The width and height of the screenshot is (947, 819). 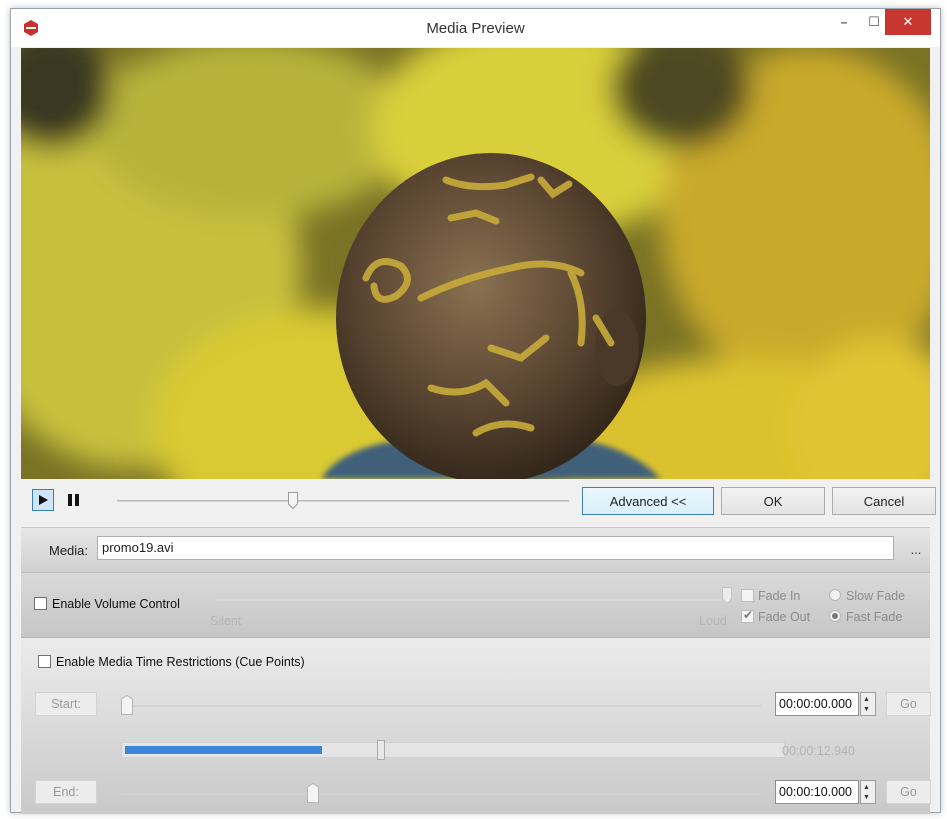 What do you see at coordinates (441, 706) in the screenshot?
I see `start-slider-track` at bounding box center [441, 706].